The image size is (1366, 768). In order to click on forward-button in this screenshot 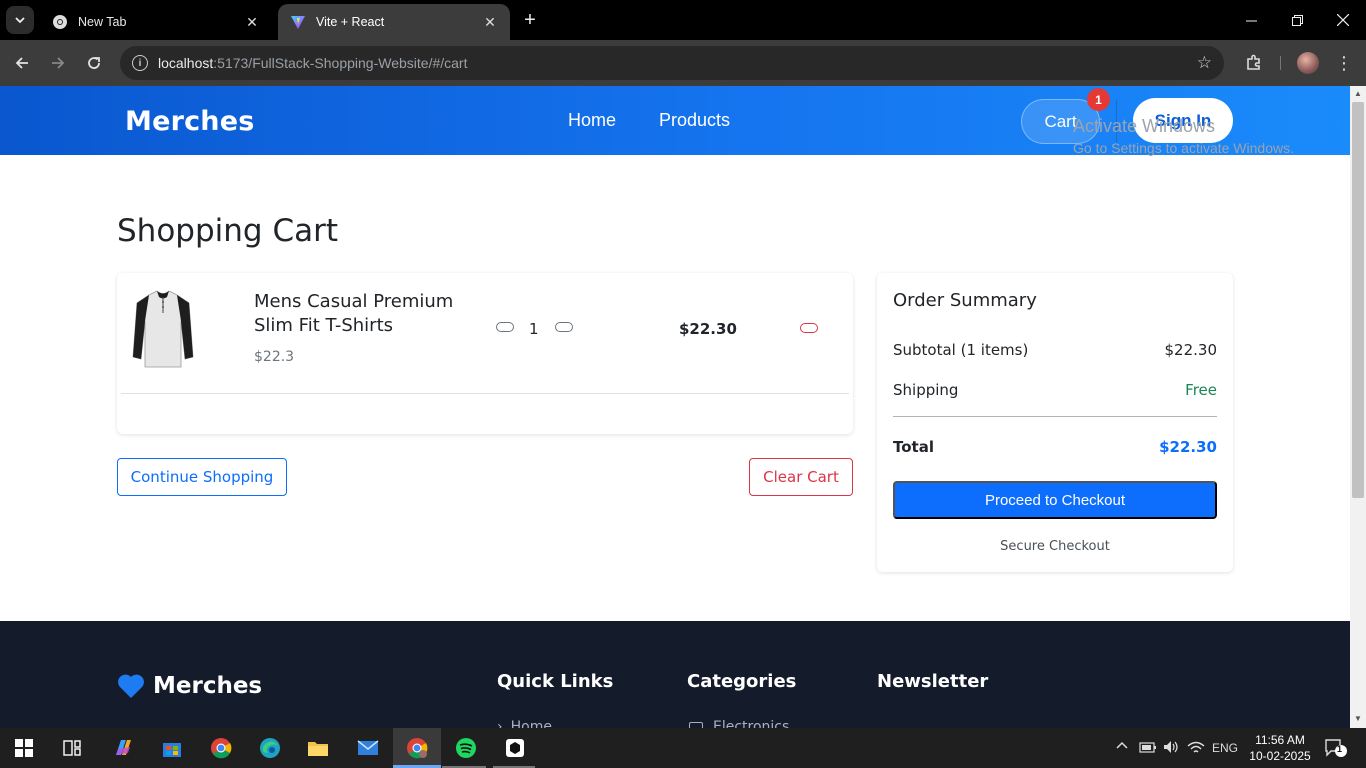, I will do `click(58, 63)`.